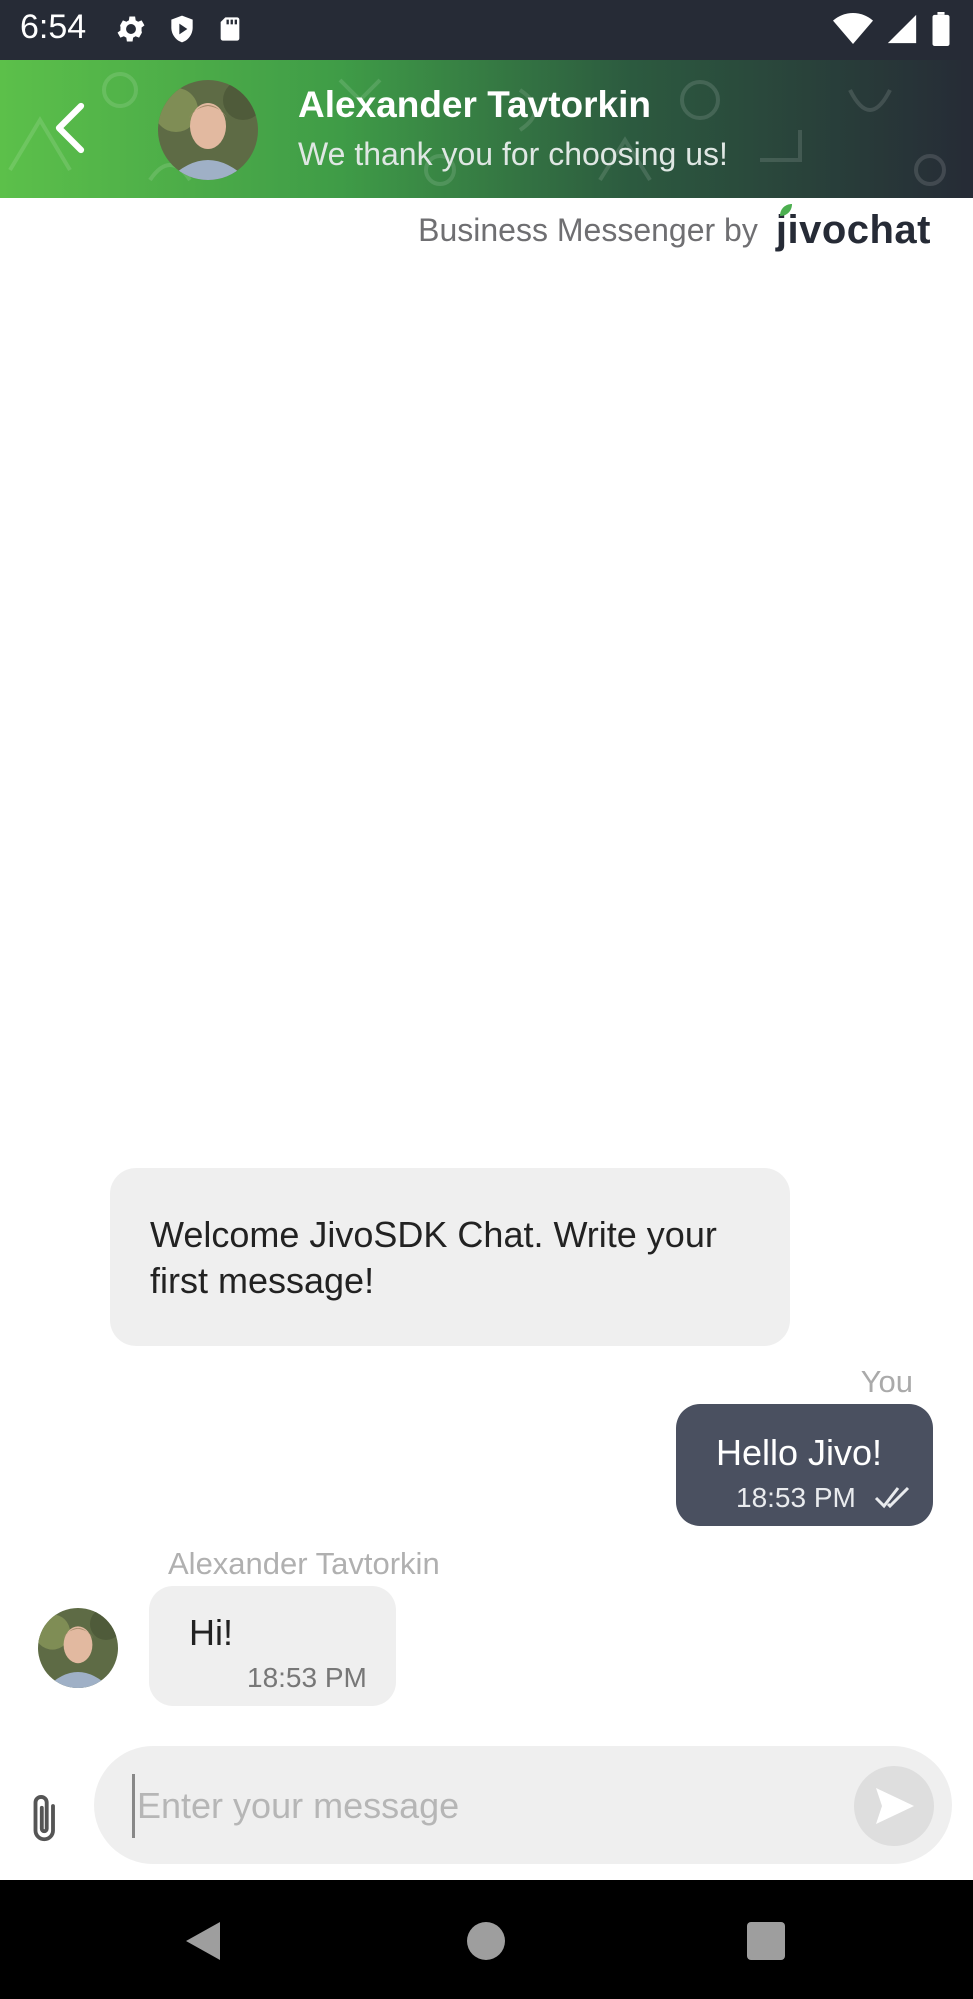 Image resolution: width=973 pixels, height=1999 pixels. Describe the element at coordinates (941, 29) in the screenshot. I see `battery-icon` at that location.